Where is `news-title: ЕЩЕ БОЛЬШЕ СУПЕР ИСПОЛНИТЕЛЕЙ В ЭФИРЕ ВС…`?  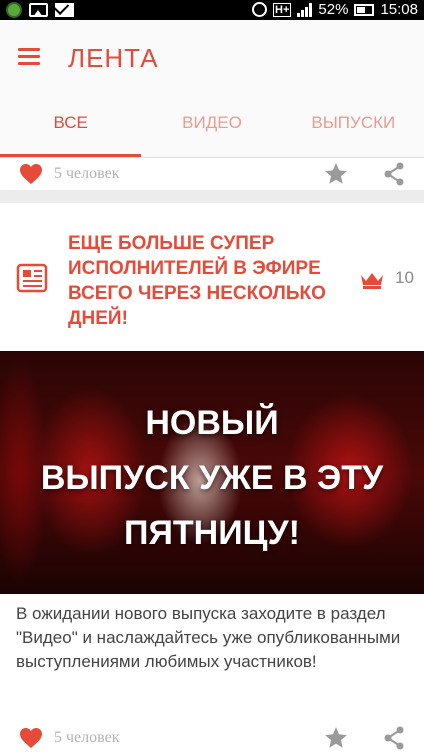
news-title: ЕЩЕ БОЛЬШЕ СУПЕР ИСПОЛНИТЕЛЕЙ В ЭФИРЕ ВС… is located at coordinates (197, 281).